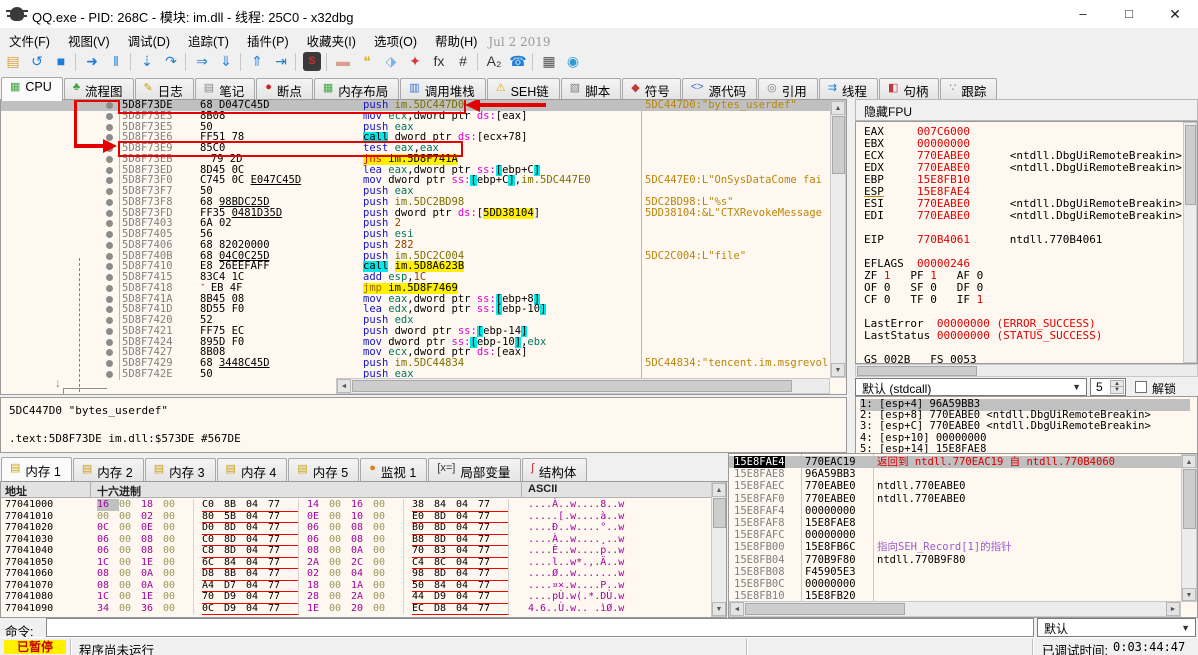 Image resolution: width=1198 pixels, height=655 pixels. What do you see at coordinates (956, 547) in the screenshot?
I see `stack-row: 15E8FB00 15E8FB6C 指向SEH_Record[1]的指针` at bounding box center [956, 547].